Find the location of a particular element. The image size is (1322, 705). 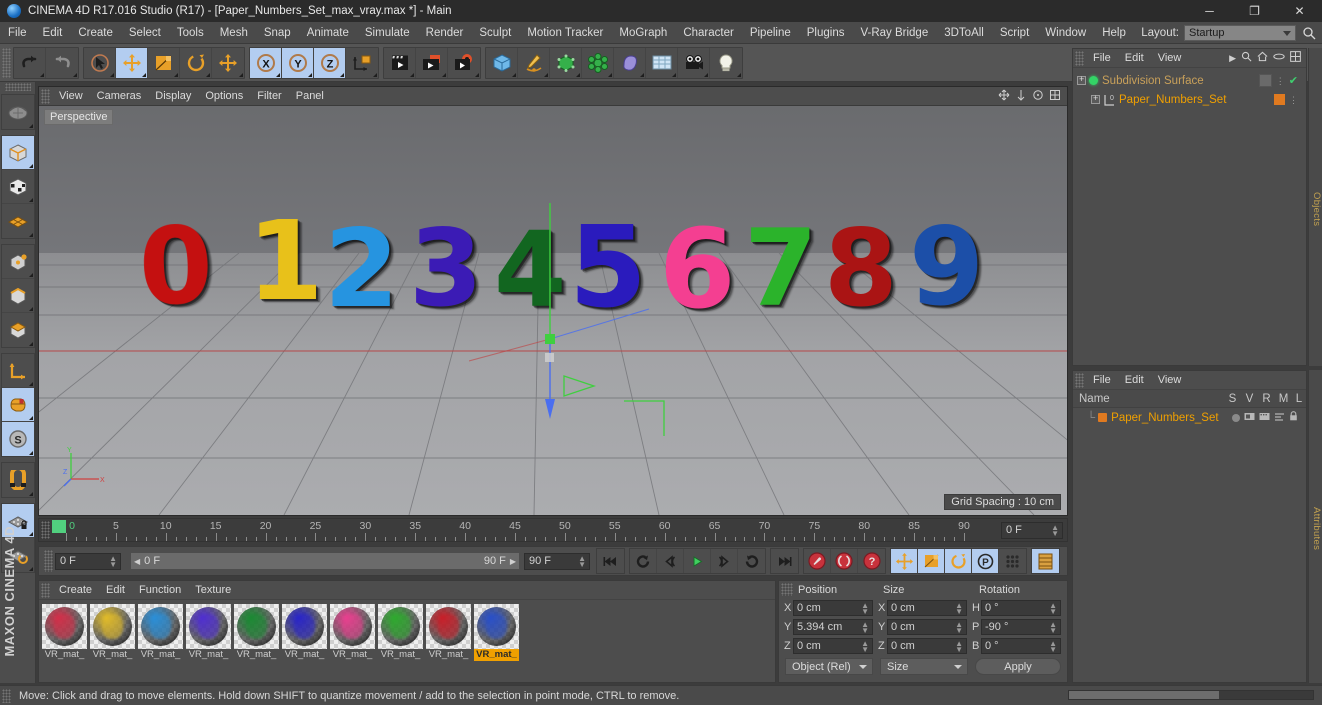

transport-grip is located at coordinates (48, 561).